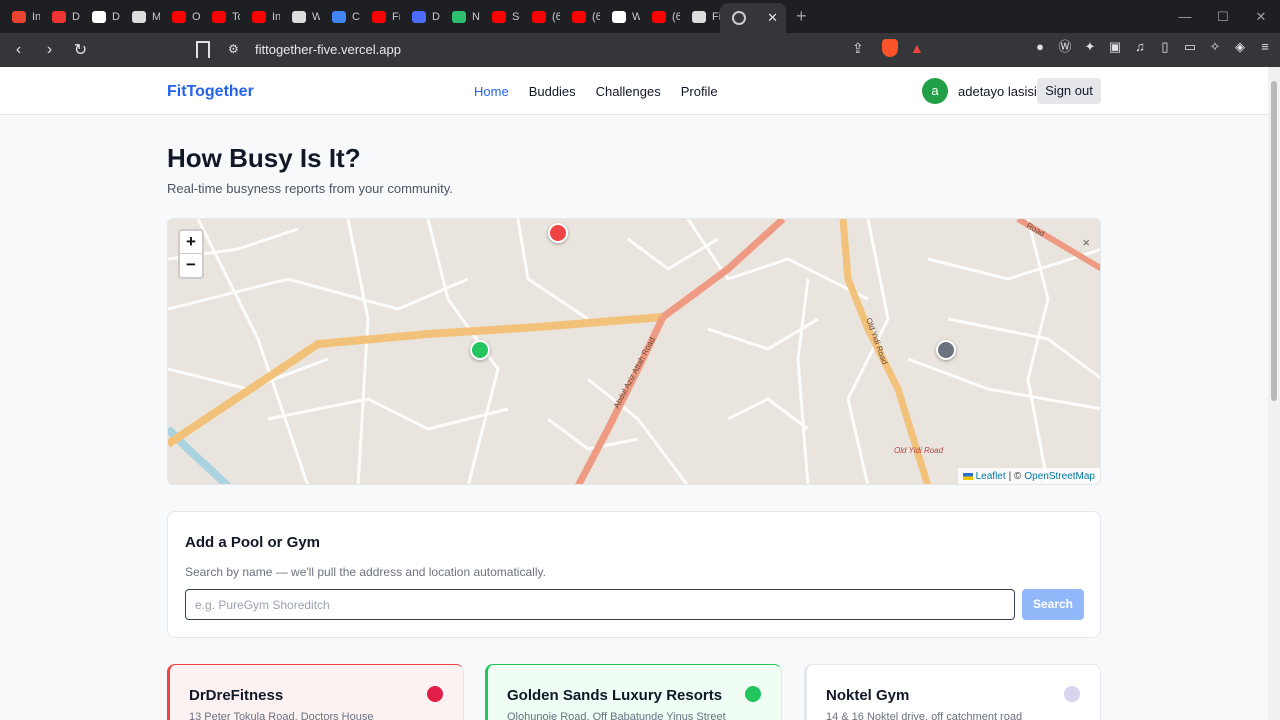  What do you see at coordinates (1261, 17) in the screenshot?
I see `close-window-icon: ✕` at bounding box center [1261, 17].